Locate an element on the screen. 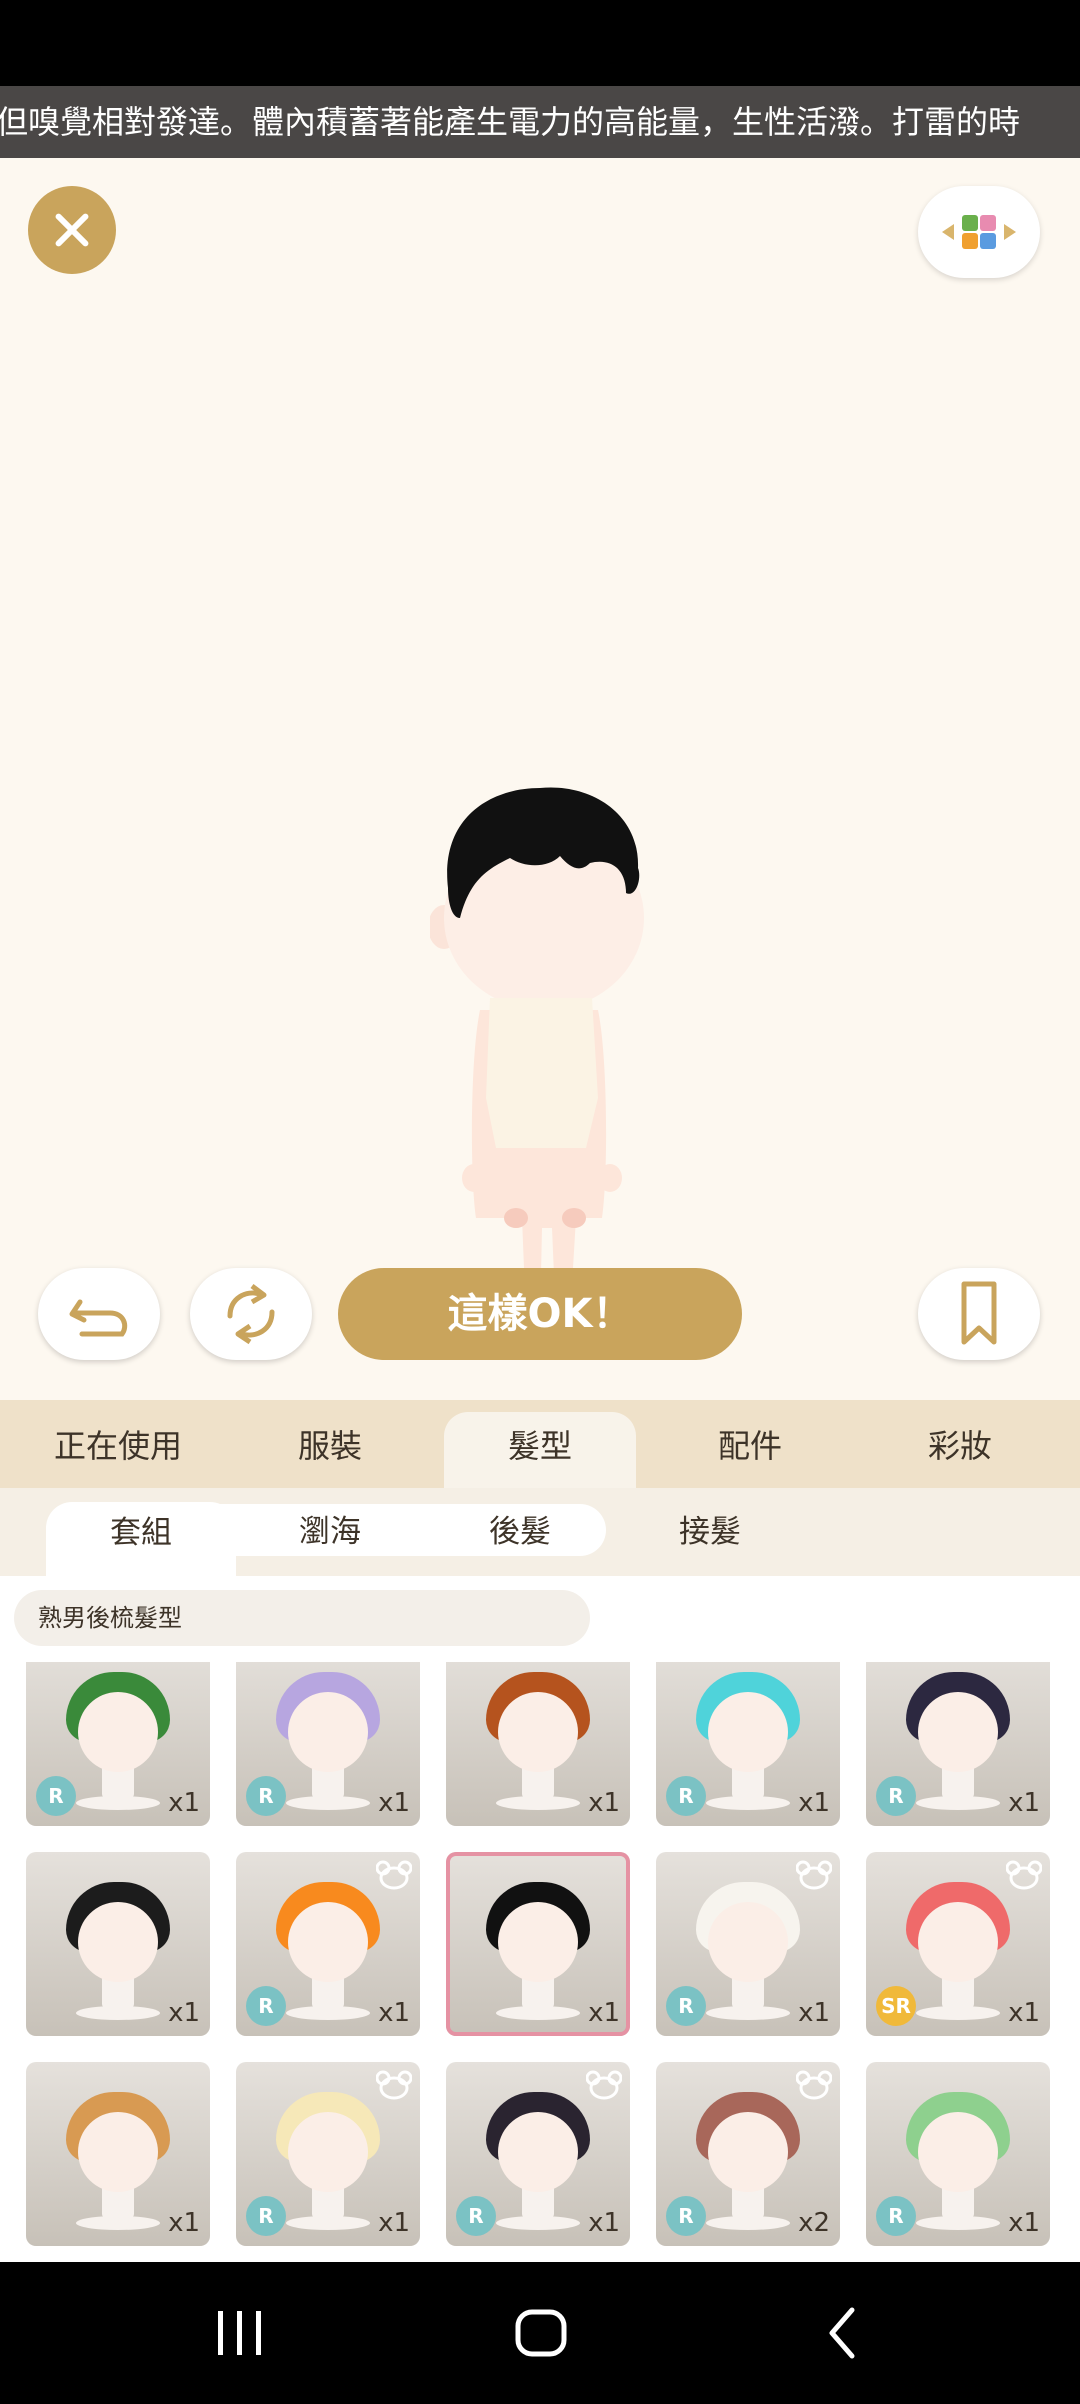  hair-item: SR x1 is located at coordinates (958, 1944).